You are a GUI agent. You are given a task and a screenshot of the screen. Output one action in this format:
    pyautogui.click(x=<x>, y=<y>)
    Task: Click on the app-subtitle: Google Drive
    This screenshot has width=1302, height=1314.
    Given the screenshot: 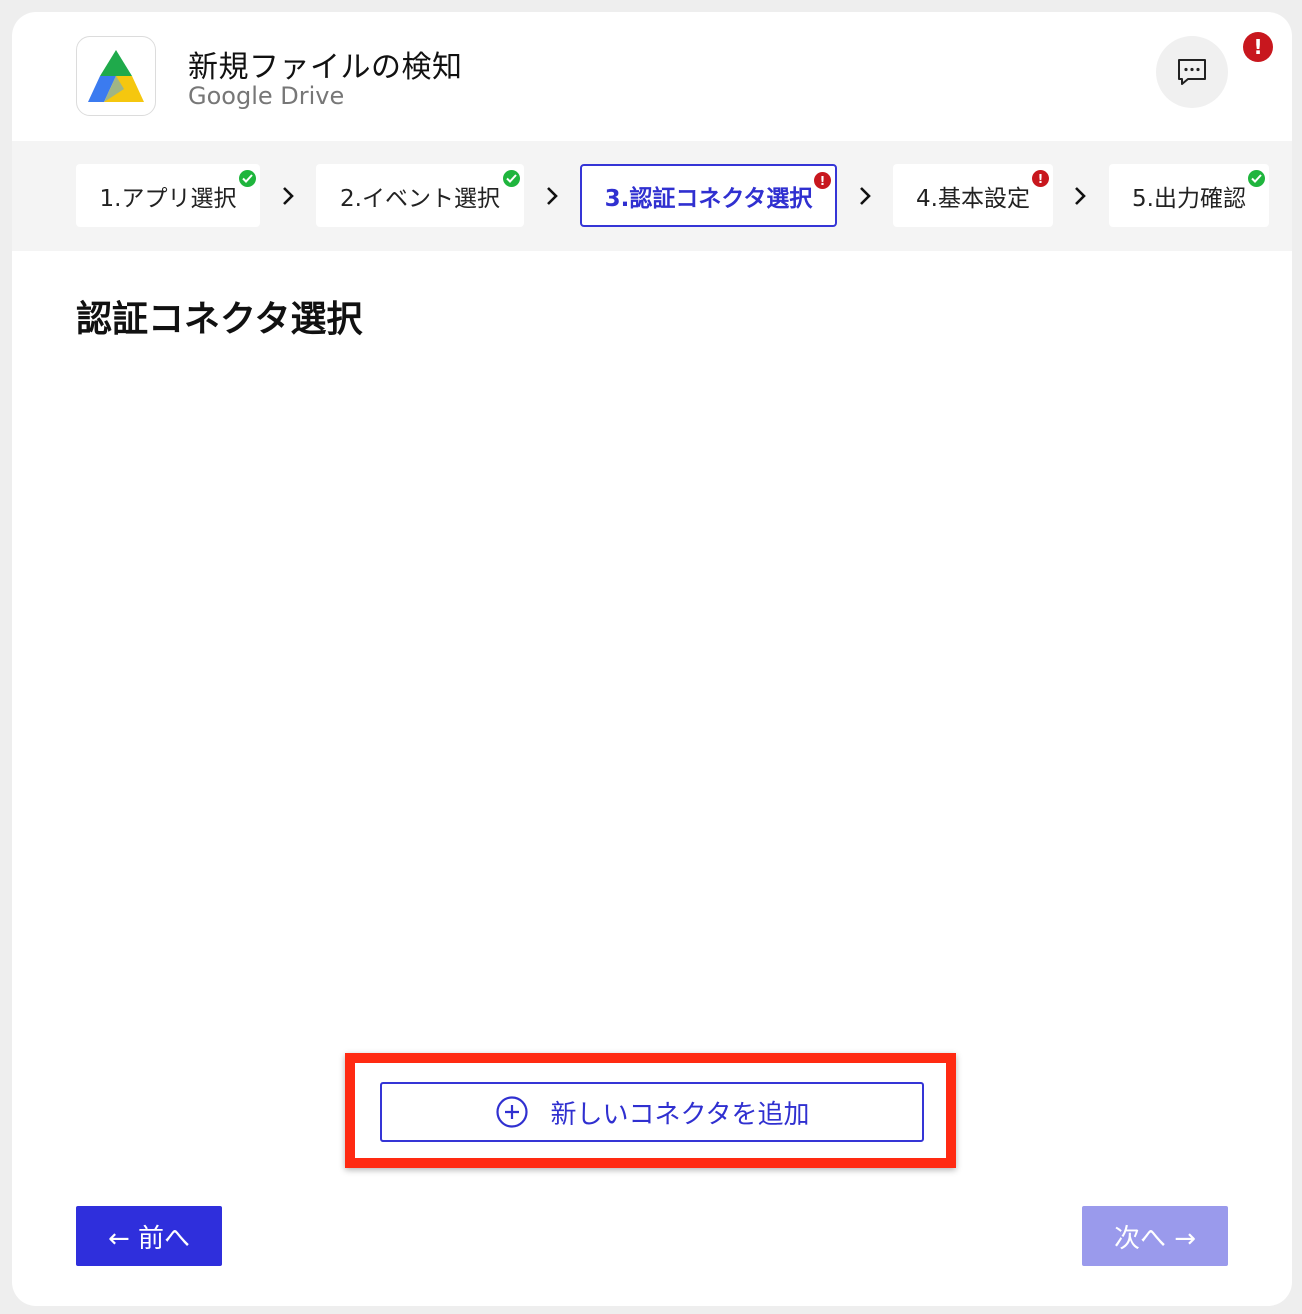 What is the action you would take?
    pyautogui.click(x=266, y=96)
    